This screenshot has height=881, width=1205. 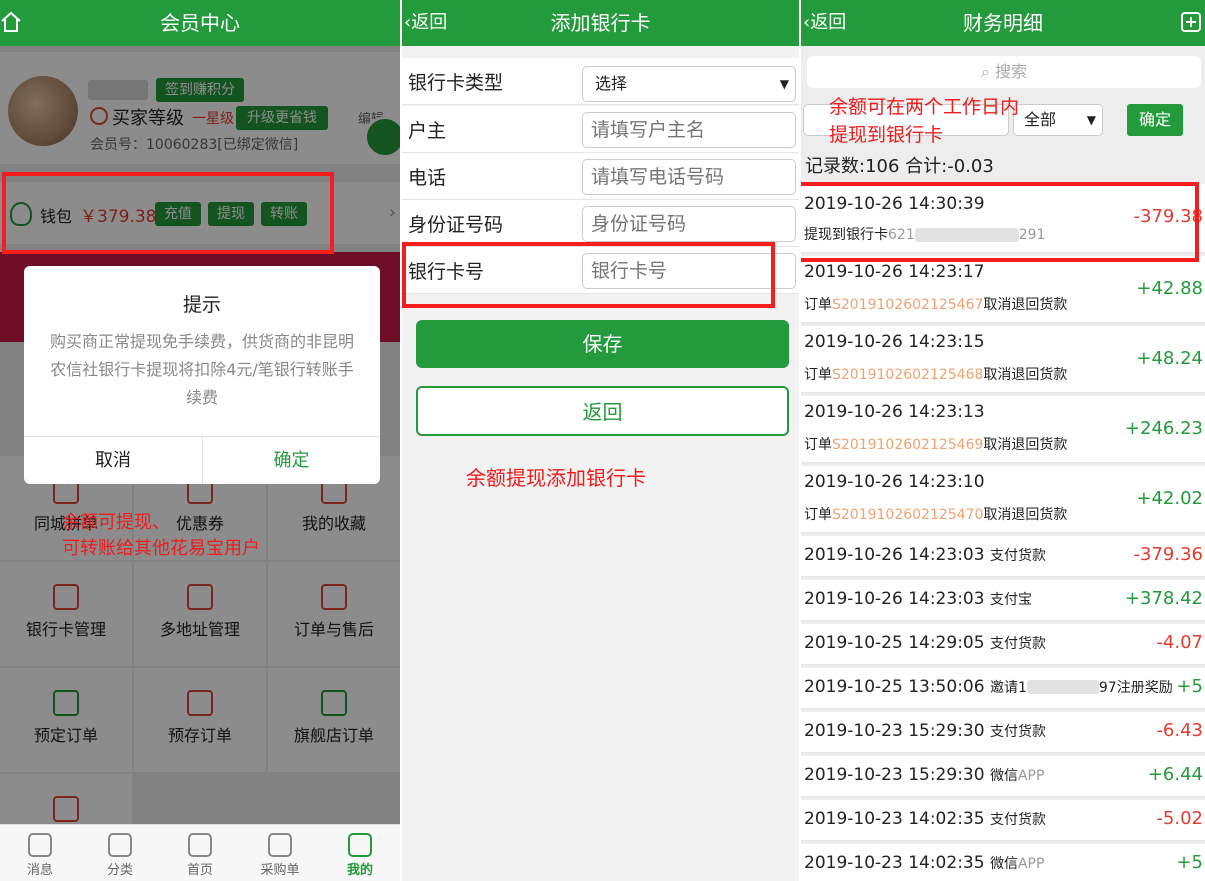 I want to click on dialog-ok-button: 确定, so click(x=291, y=460).